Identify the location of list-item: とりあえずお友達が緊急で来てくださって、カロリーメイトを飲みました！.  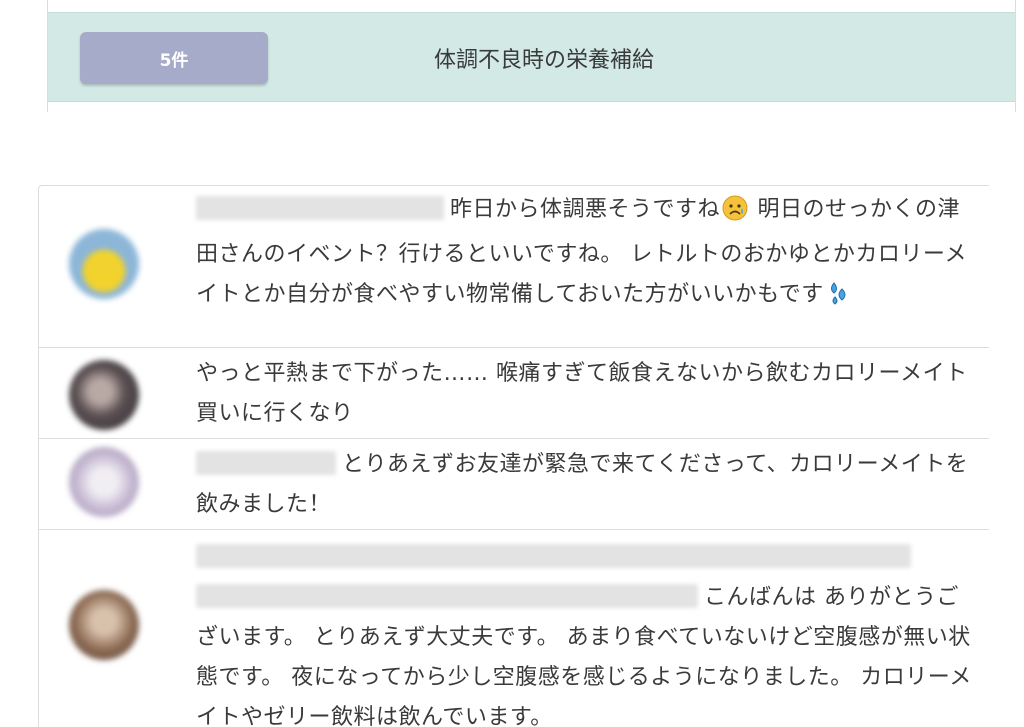
(514, 484).